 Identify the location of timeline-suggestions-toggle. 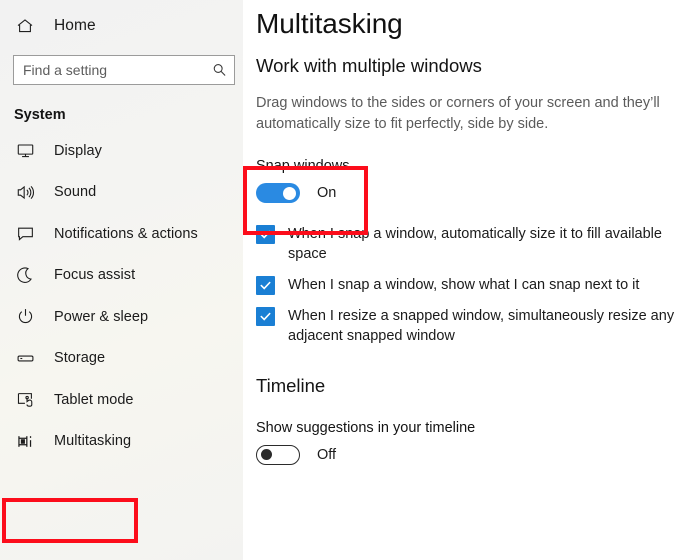
(278, 455).